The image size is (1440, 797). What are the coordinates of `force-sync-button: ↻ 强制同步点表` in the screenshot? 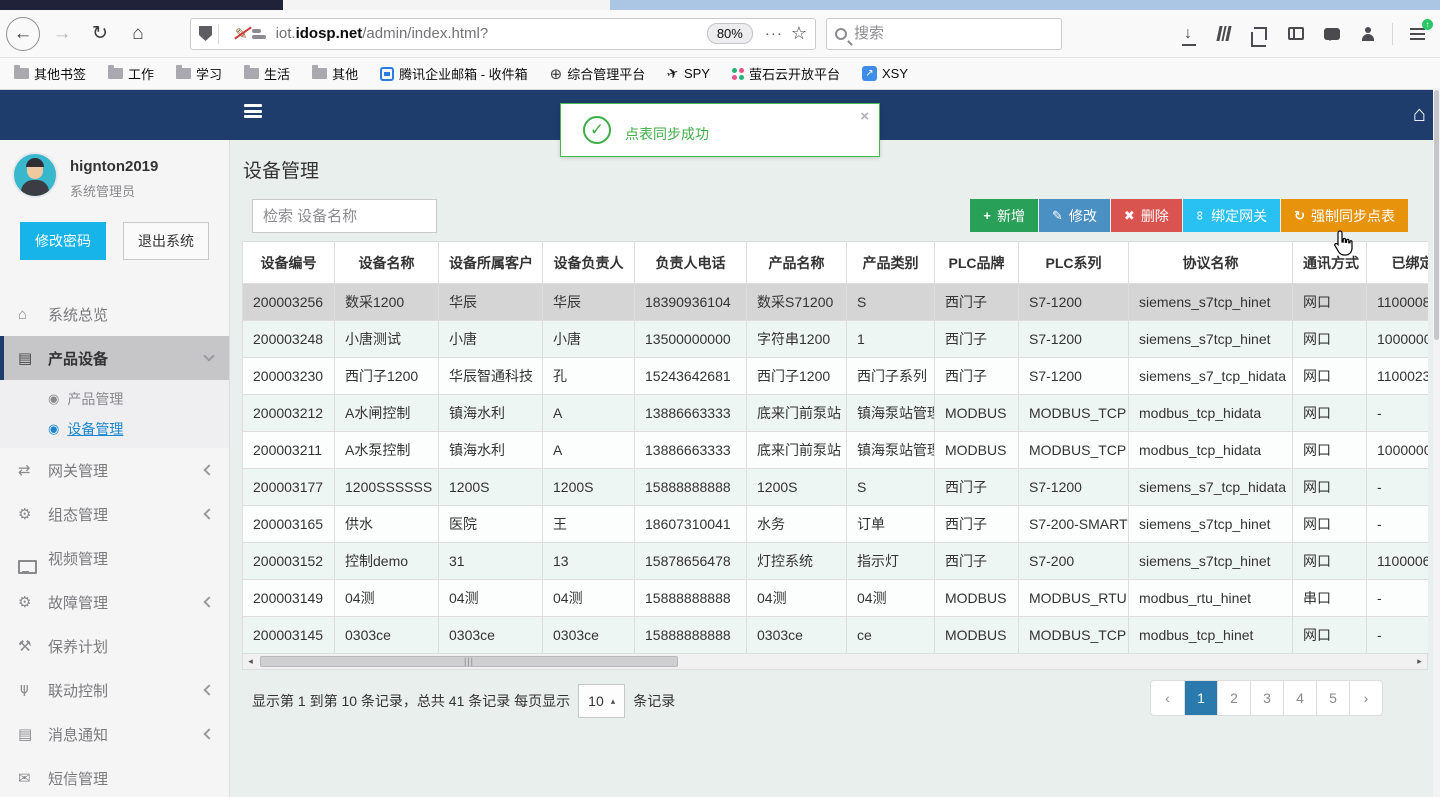 It's located at (1344, 215).